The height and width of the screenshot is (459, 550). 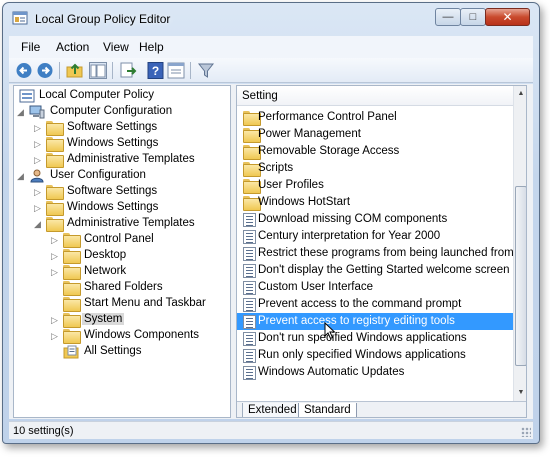 I want to click on tree-item-label: User Configuration, so click(x=98, y=175).